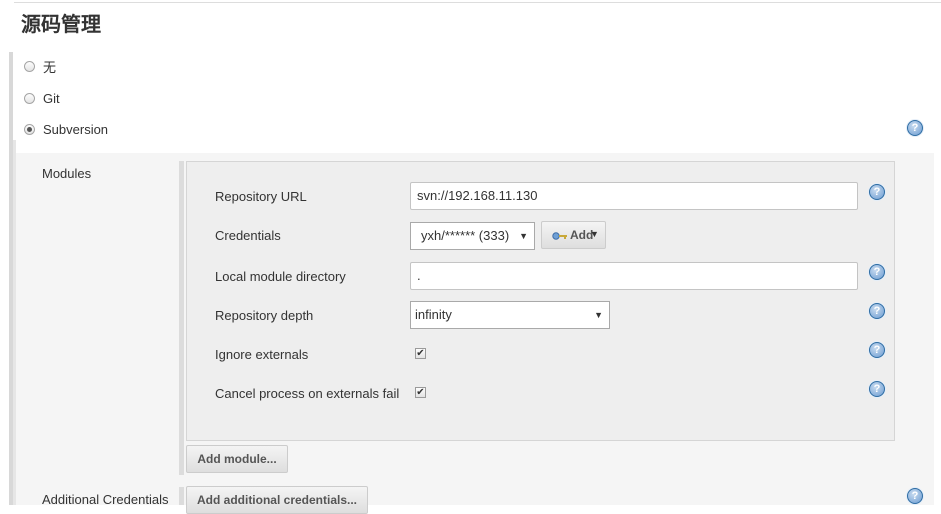  Describe the element at coordinates (264, 315) in the screenshot. I see `repository-depth-label: Repository depth` at that location.